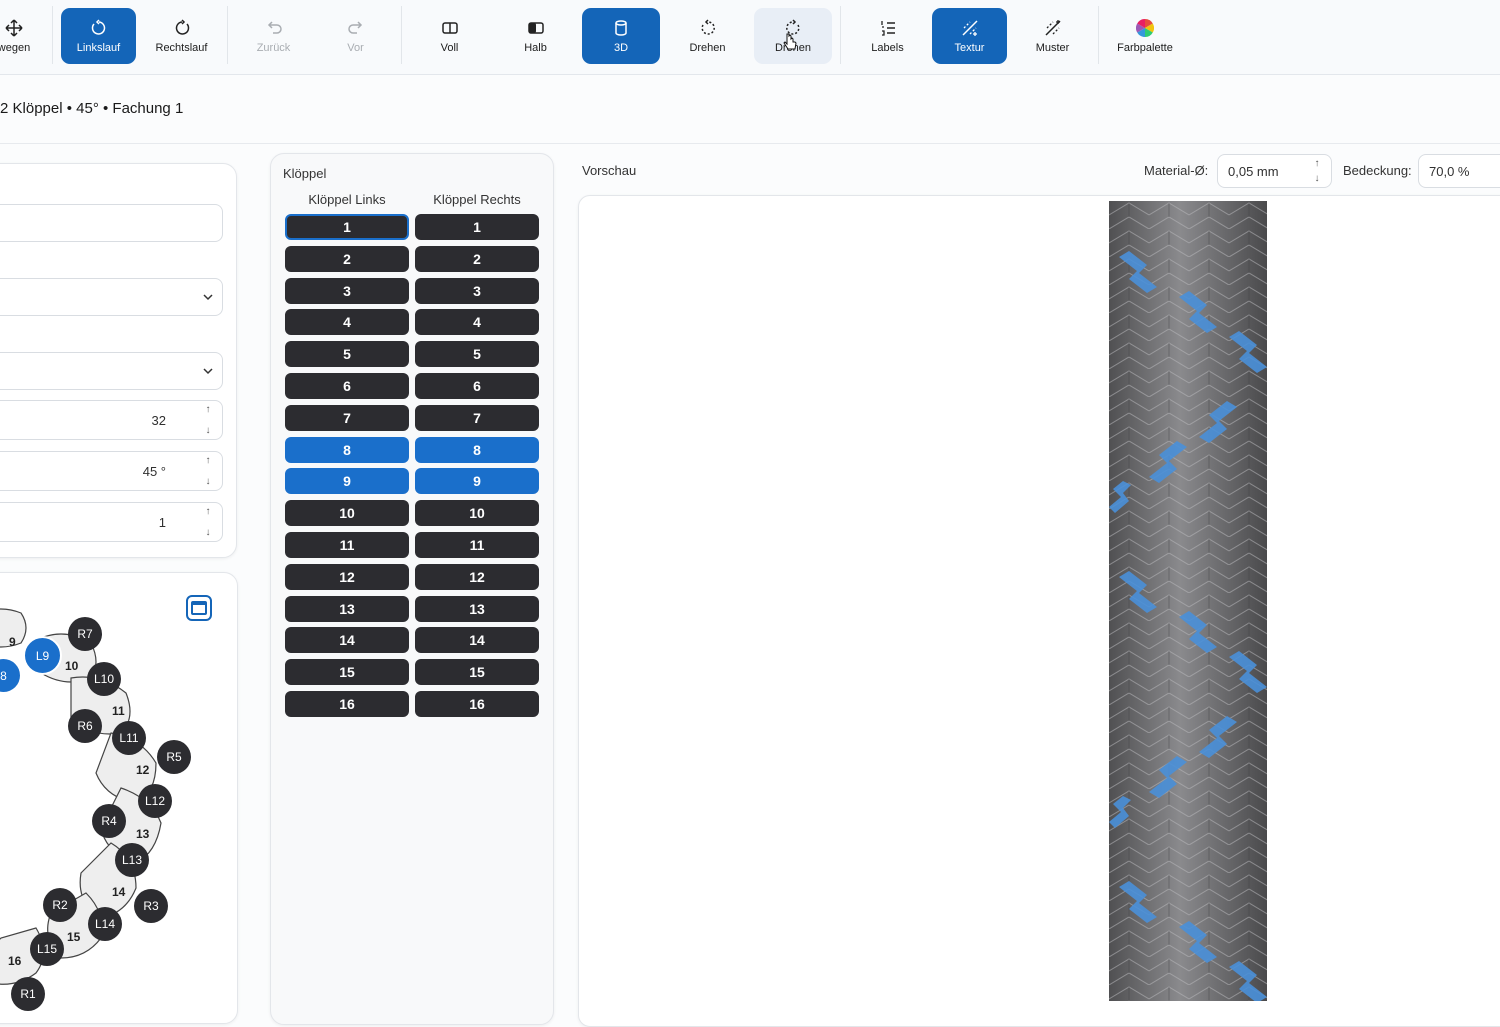 This screenshot has height=1027, width=1500. What do you see at coordinates (111, 371) in the screenshot?
I see `mode-select` at bounding box center [111, 371].